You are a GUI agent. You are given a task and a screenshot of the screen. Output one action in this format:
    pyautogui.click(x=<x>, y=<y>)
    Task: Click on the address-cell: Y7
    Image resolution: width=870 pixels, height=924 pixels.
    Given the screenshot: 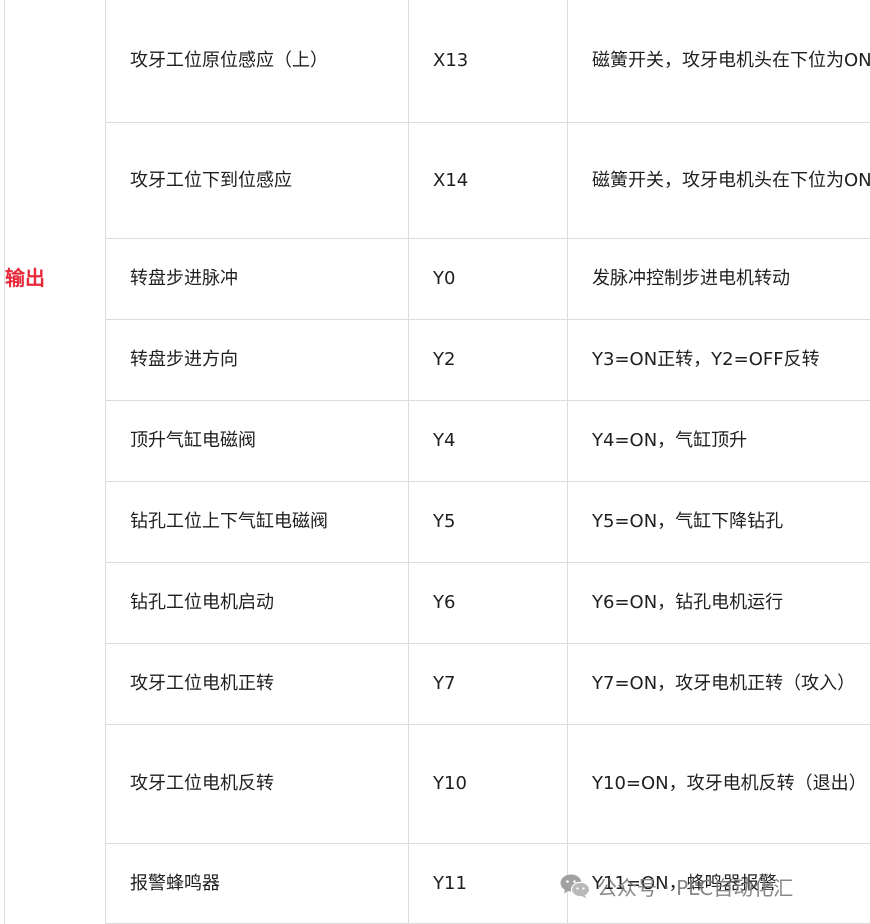 What is the action you would take?
    pyautogui.click(x=488, y=684)
    